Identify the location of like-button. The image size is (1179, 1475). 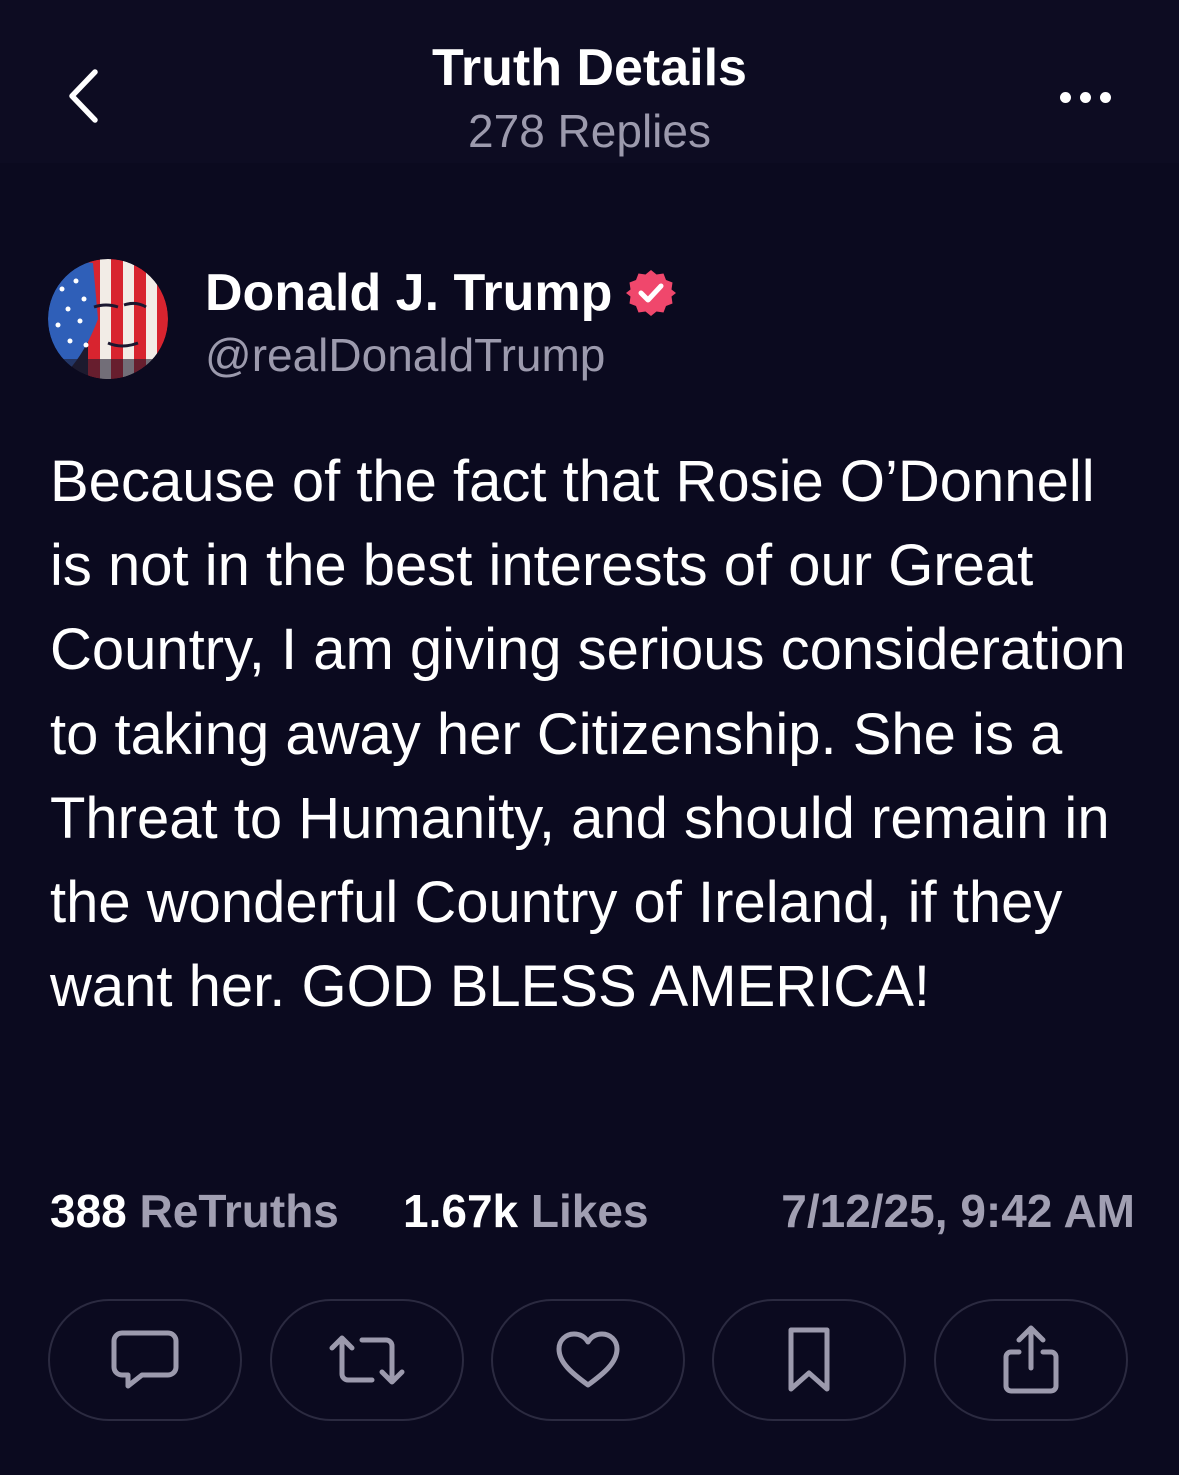
(588, 1360).